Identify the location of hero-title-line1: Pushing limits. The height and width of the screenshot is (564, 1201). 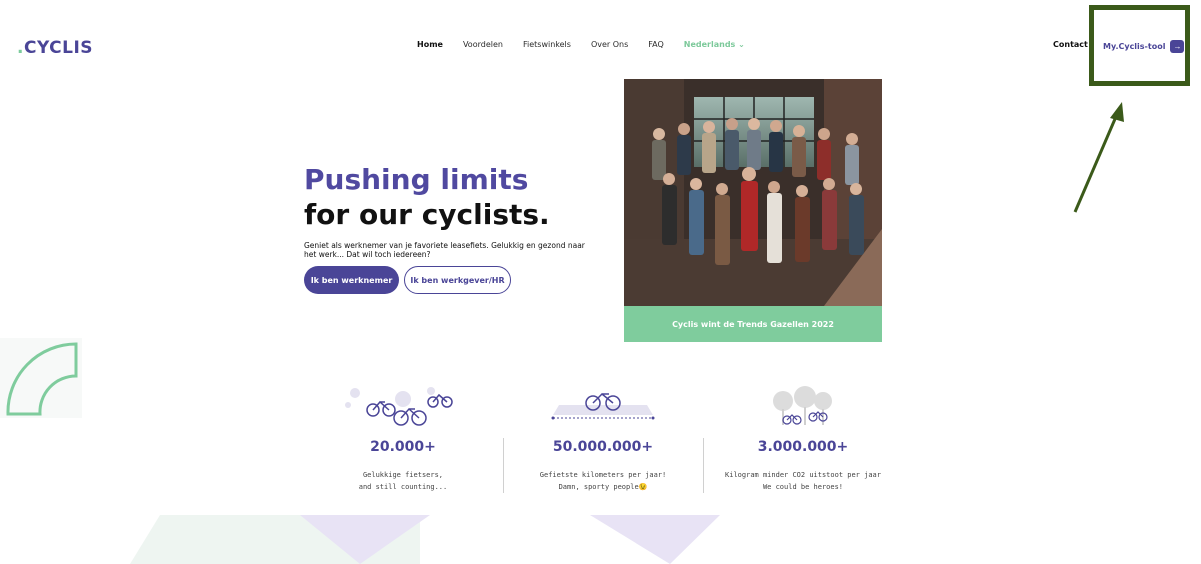
(416, 179).